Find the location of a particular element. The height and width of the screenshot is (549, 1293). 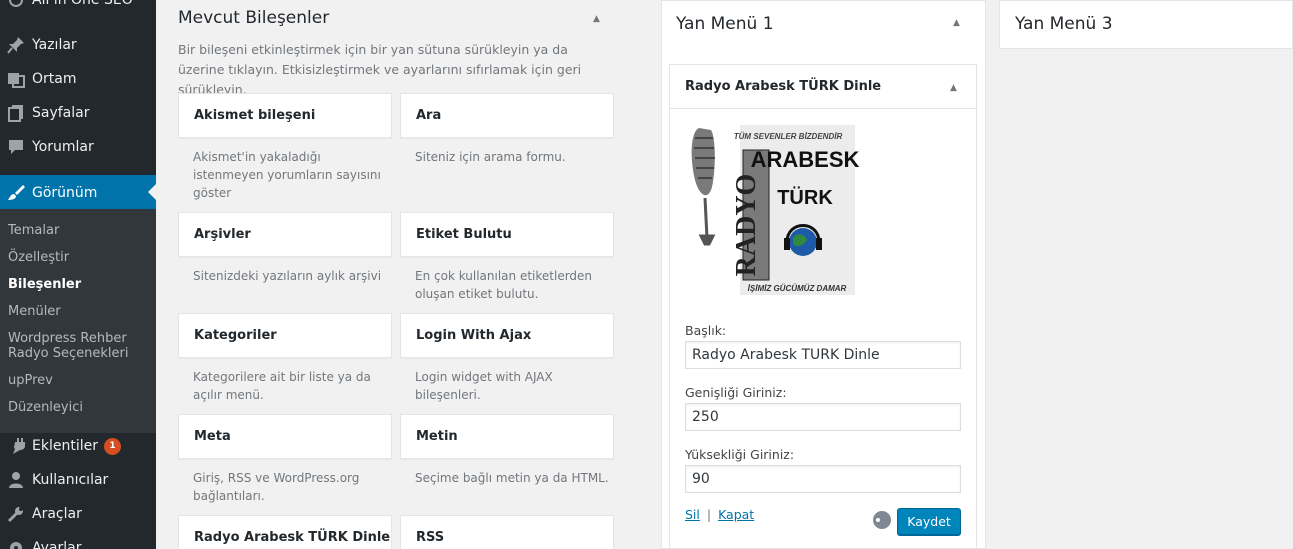

open-widget-header: Radyo Arabesk TÜRK Dinle ▲ is located at coordinates (823, 87).